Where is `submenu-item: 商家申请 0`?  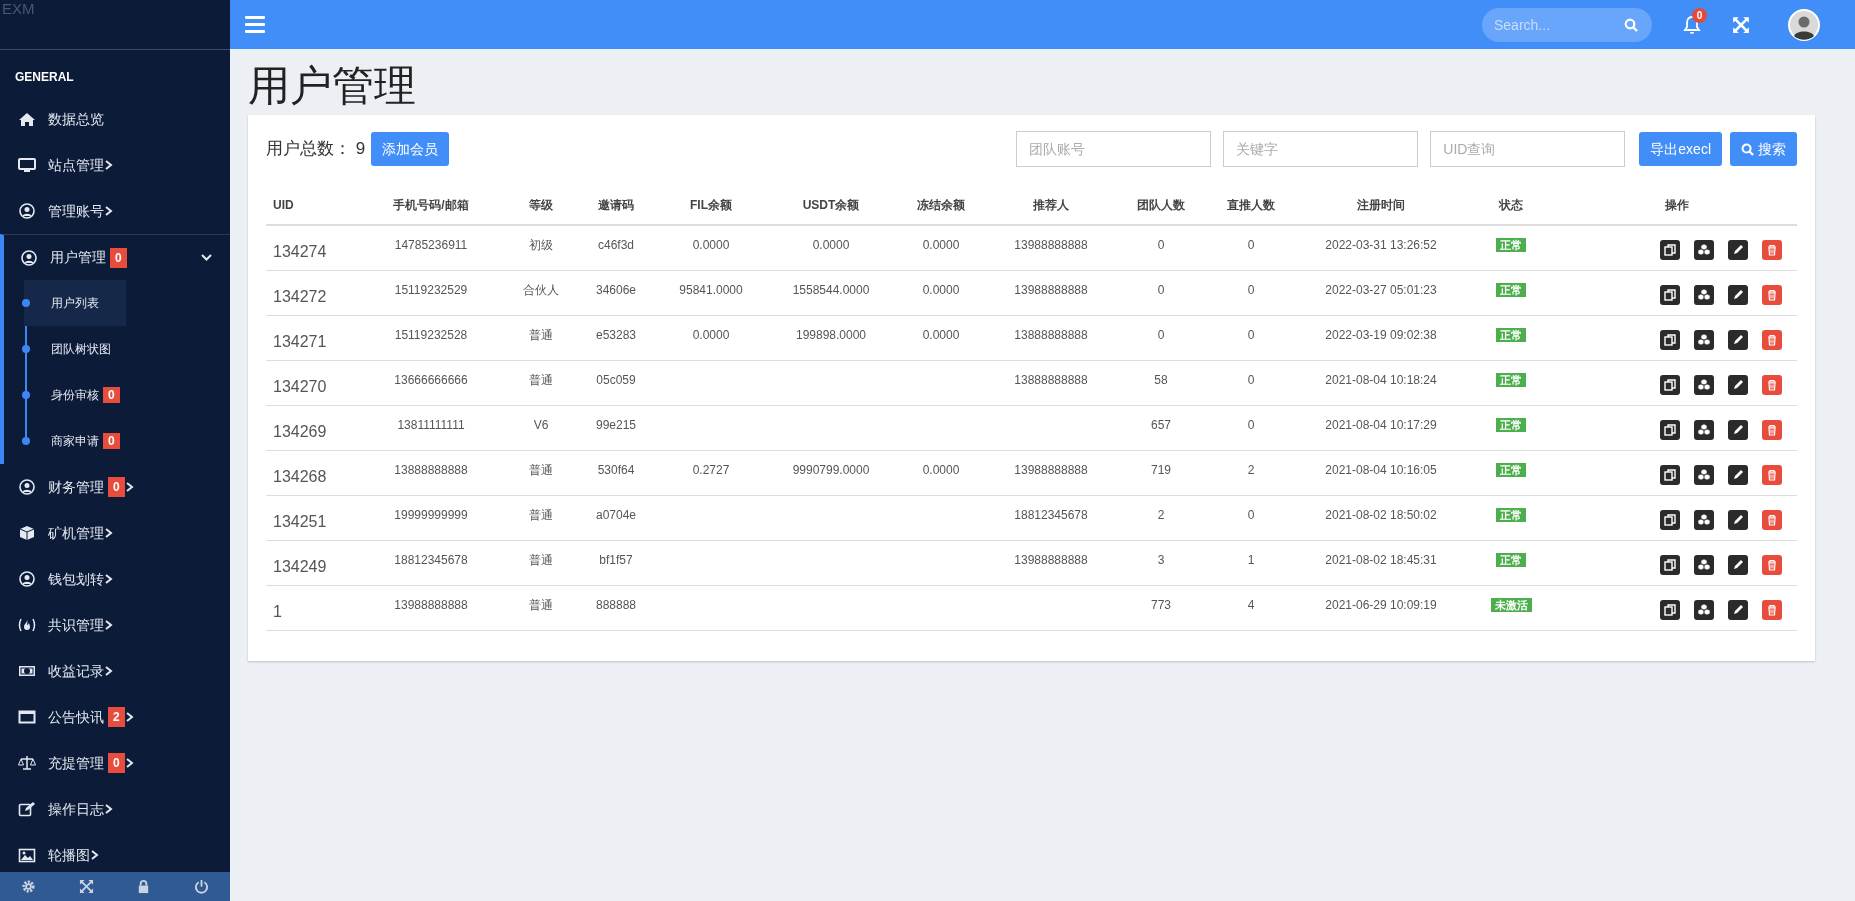 submenu-item: 商家申请 0 is located at coordinates (85, 441).